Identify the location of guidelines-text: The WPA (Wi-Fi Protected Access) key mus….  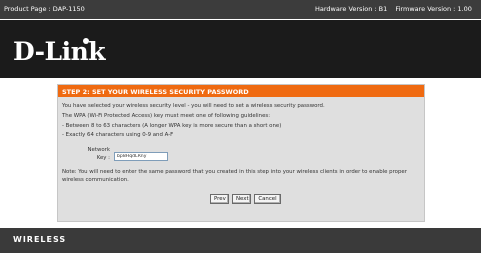
(166, 116).